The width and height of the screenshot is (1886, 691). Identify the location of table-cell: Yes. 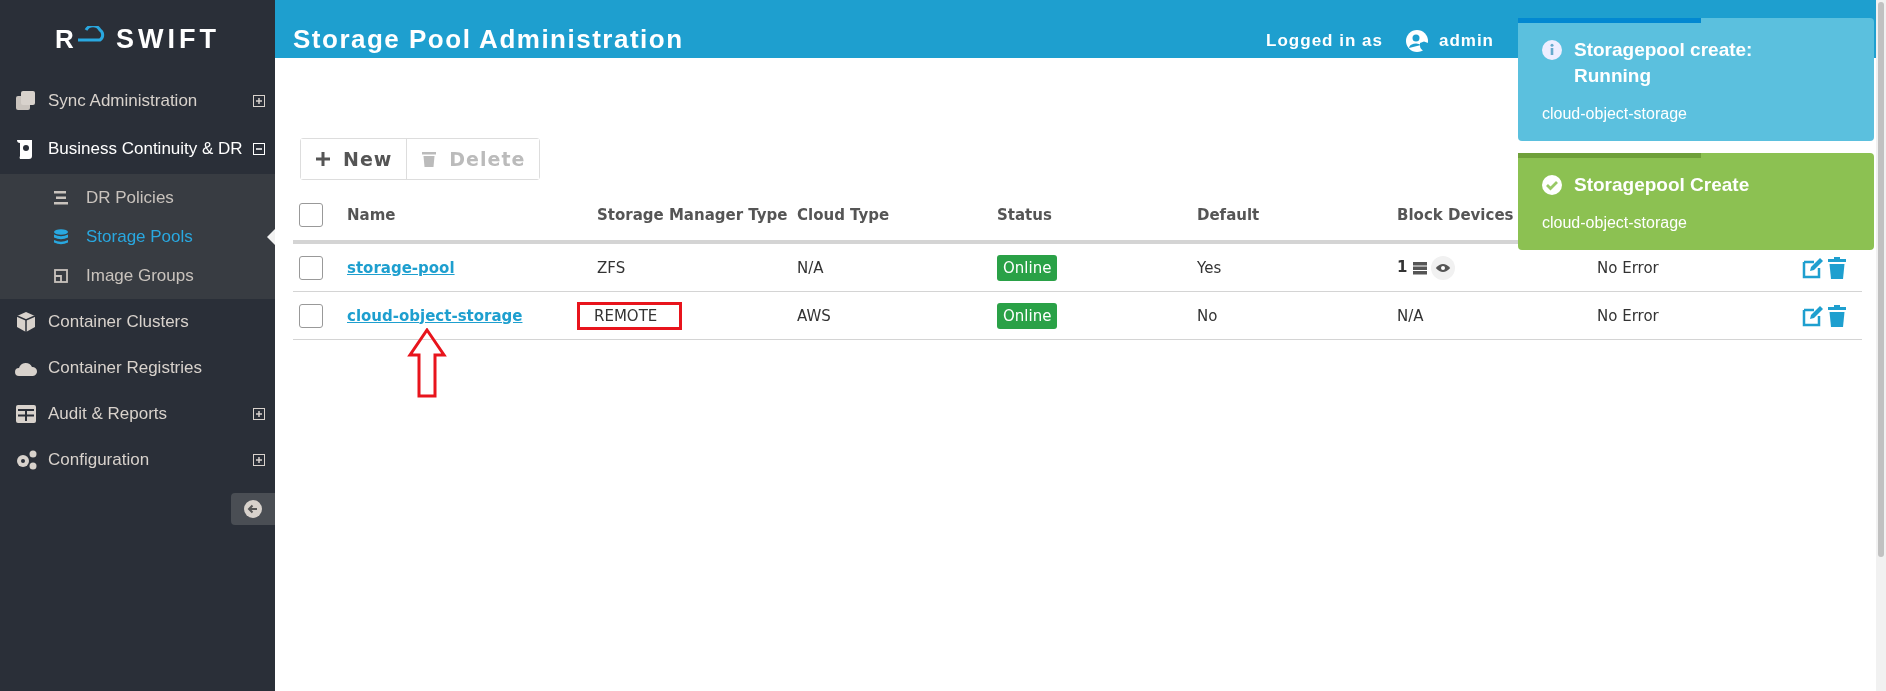
(1209, 267).